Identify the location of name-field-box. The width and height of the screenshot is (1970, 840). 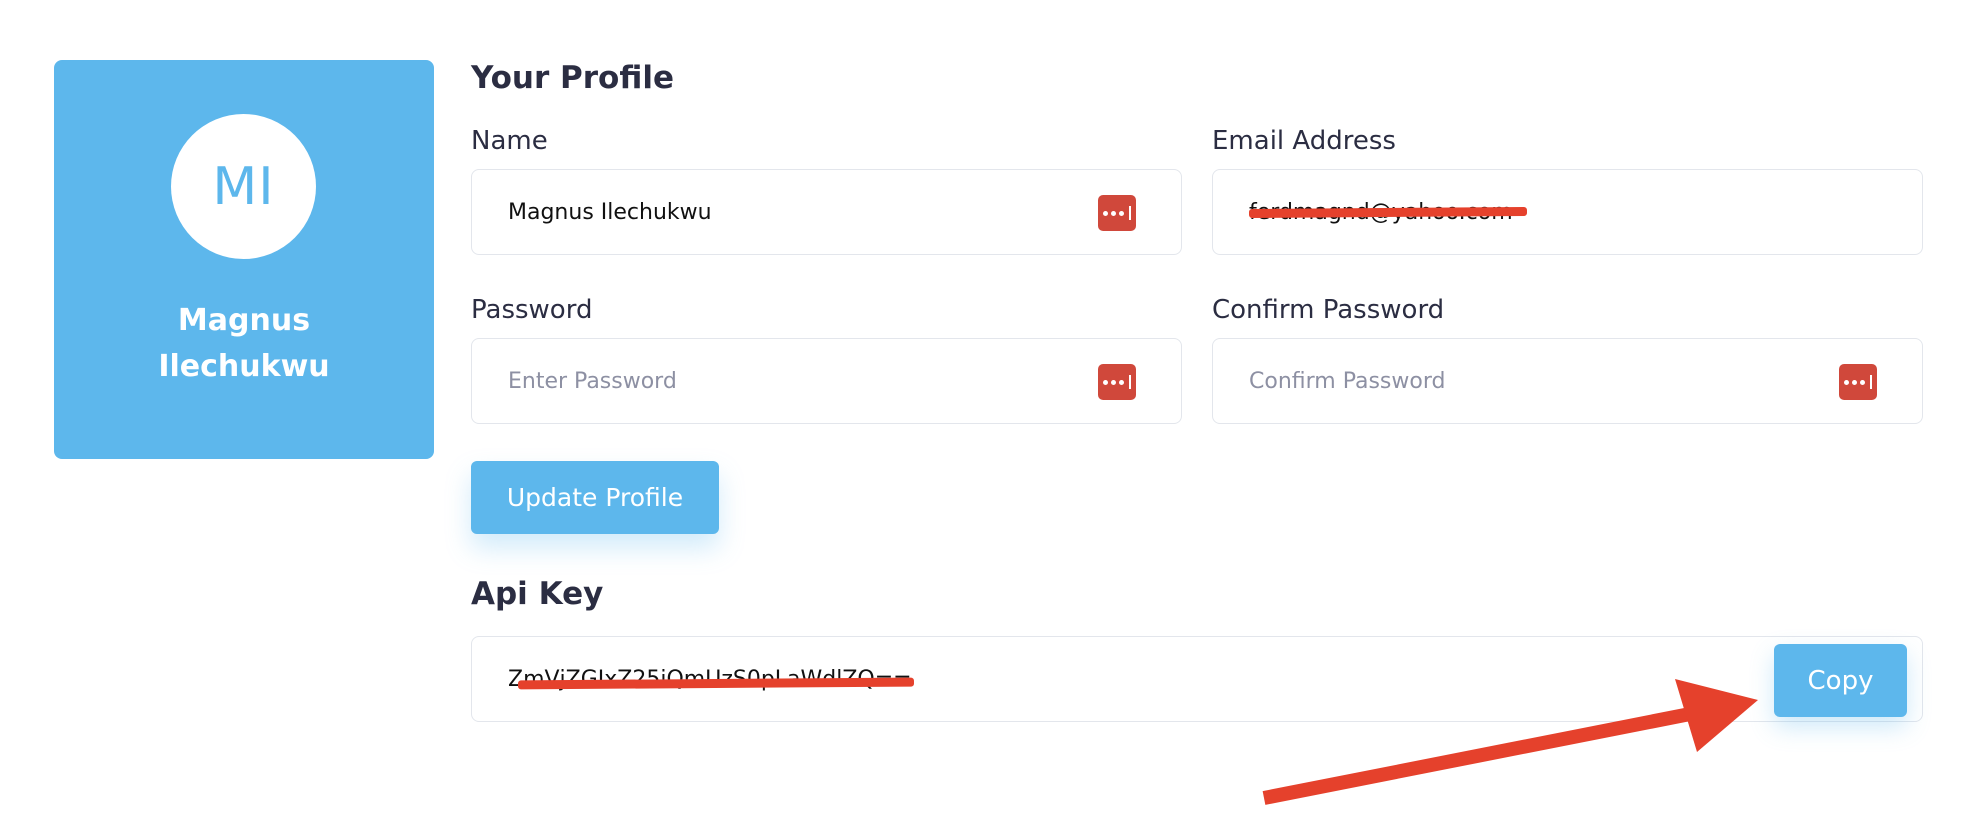
(826, 212).